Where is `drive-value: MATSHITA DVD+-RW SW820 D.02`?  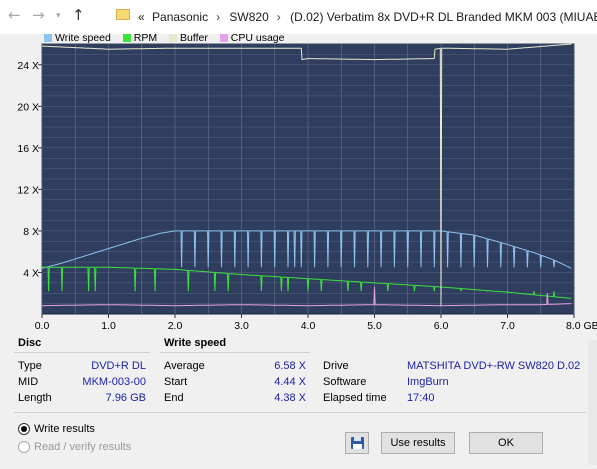
drive-value: MATSHITA DVD+-RW SW820 D.02 is located at coordinates (494, 366).